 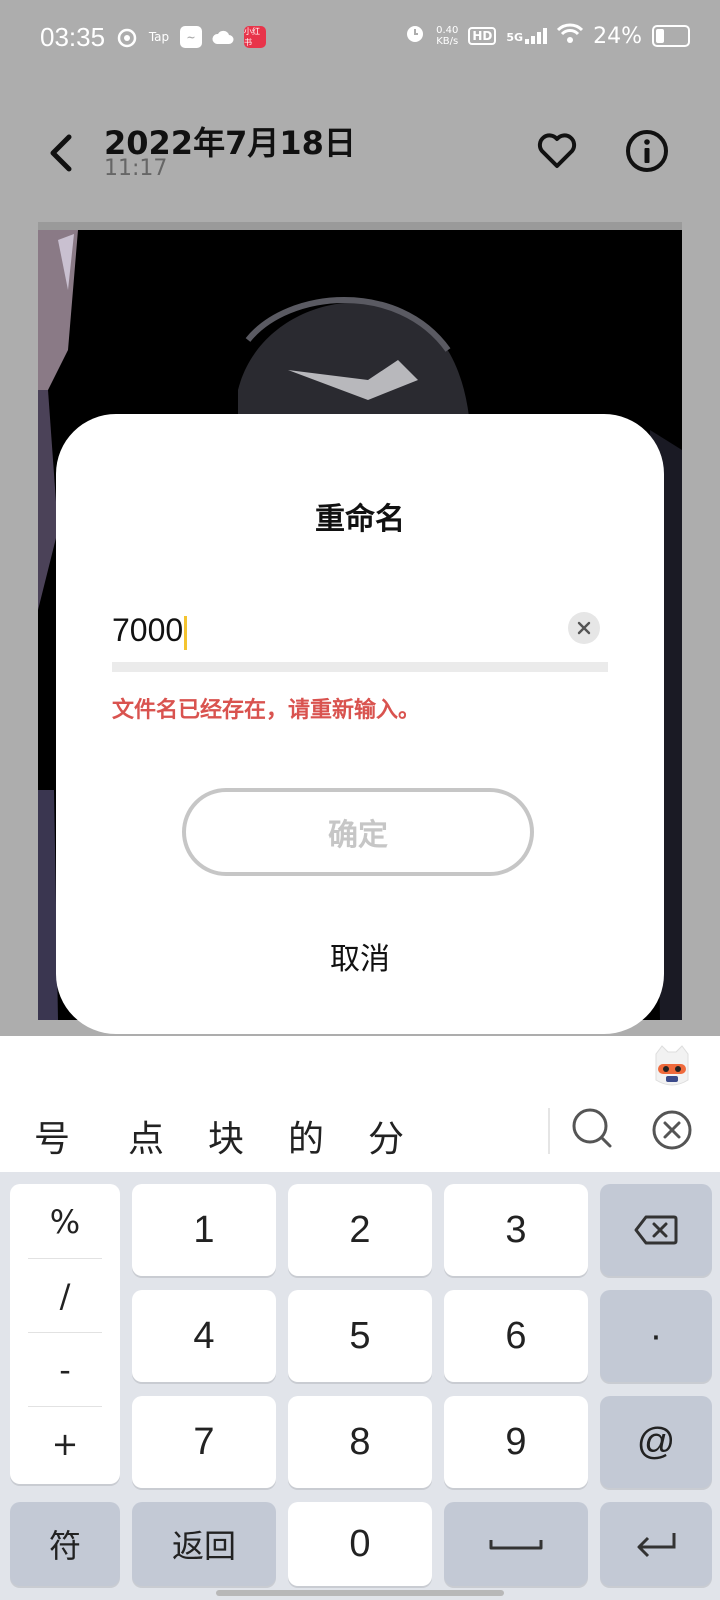 I want to click on key-9: 9, so click(x=516, y=1442).